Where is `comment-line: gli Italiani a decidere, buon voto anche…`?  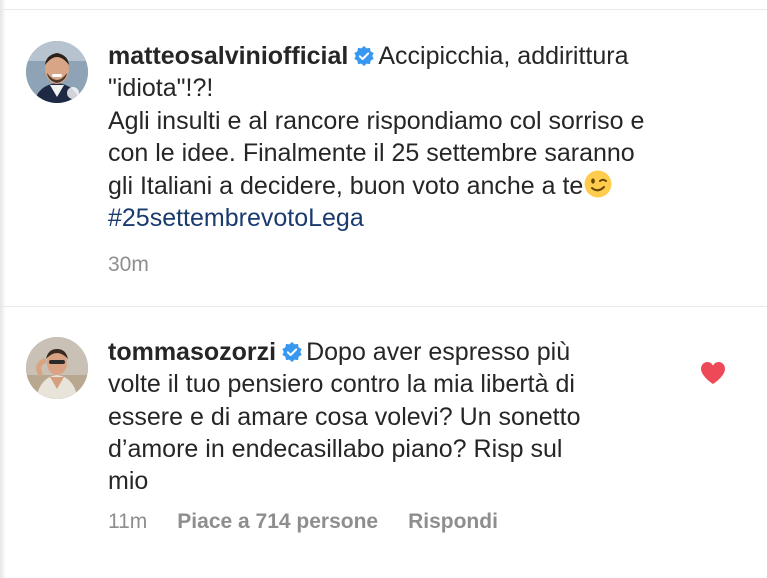 comment-line: gli Italiani a decidere, buon voto anche… is located at coordinates (346, 186).